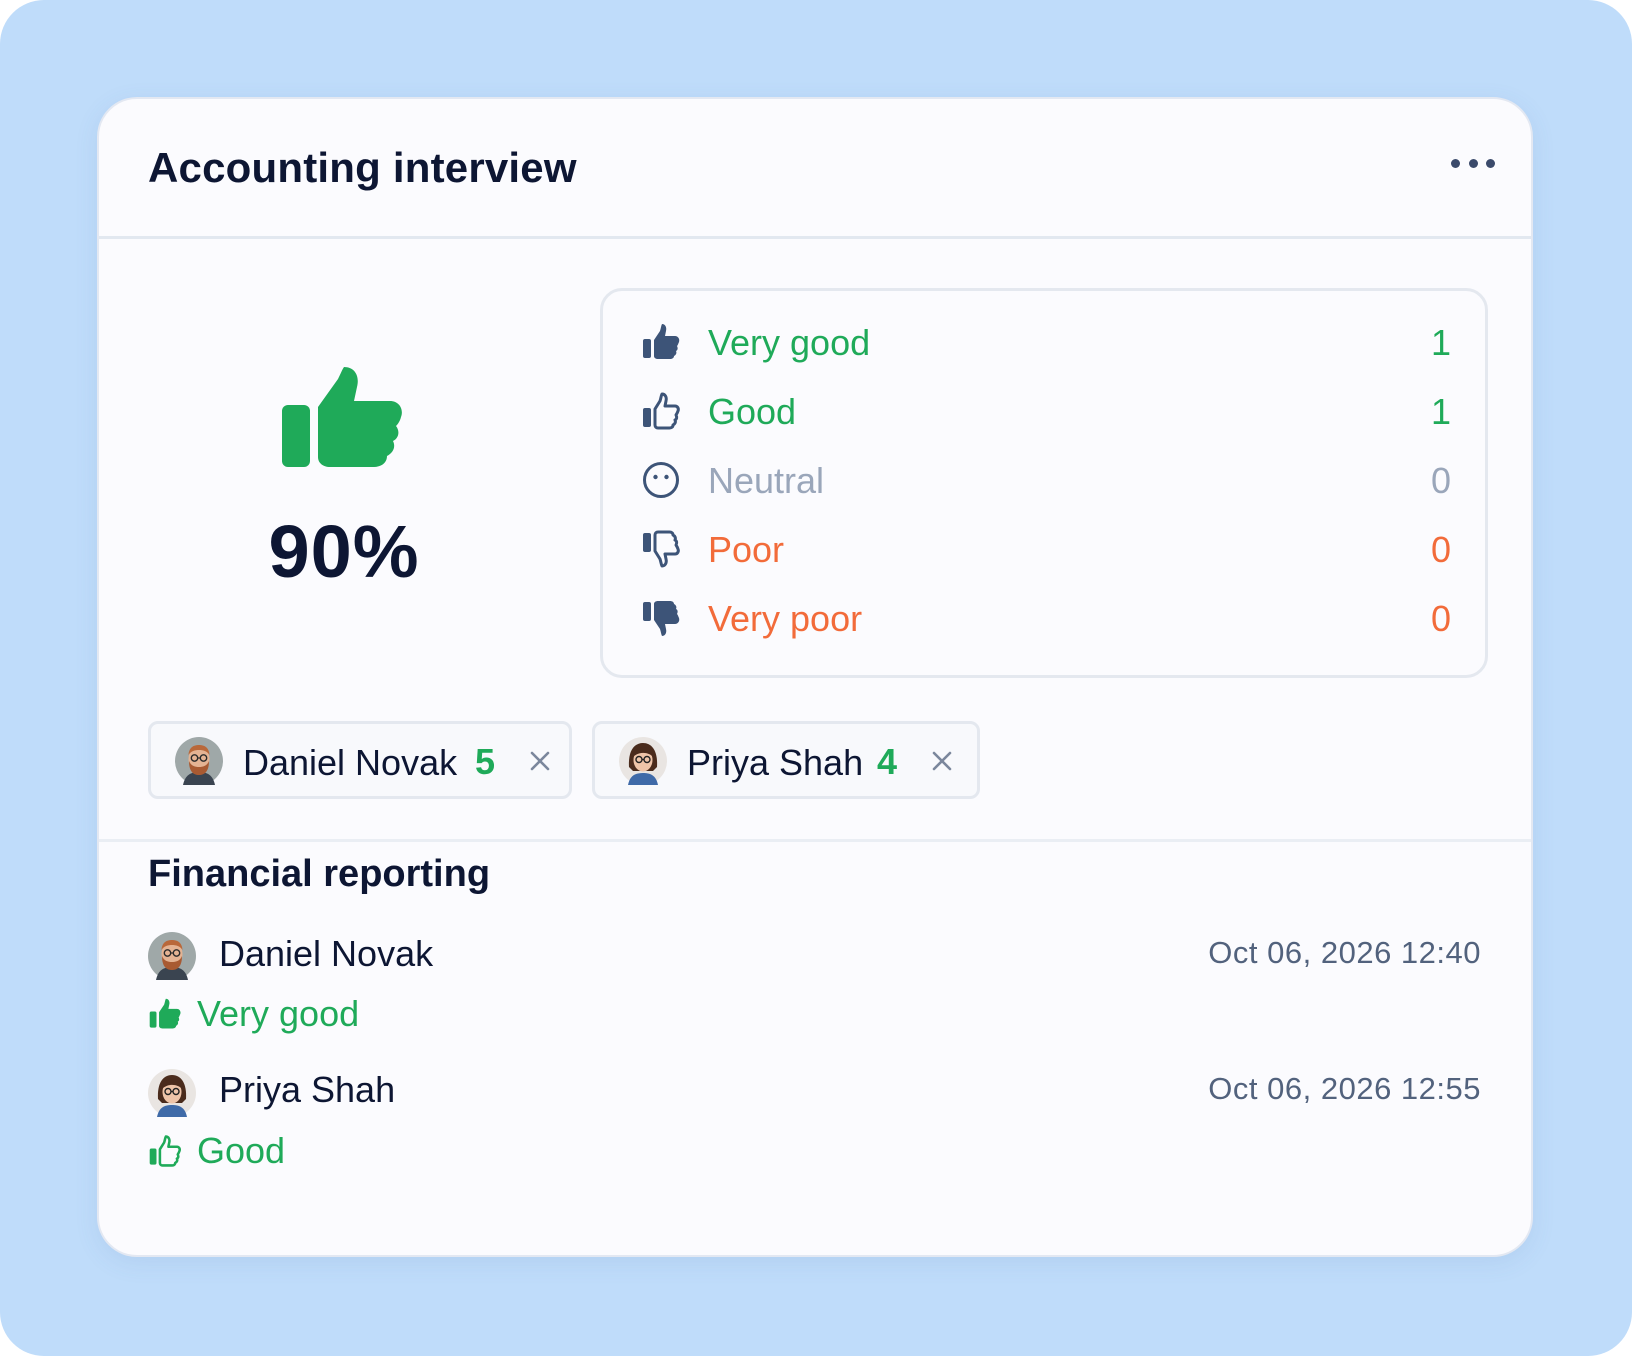 The image size is (1632, 1356). I want to click on thumbs-down-filled-icon, so click(661, 618).